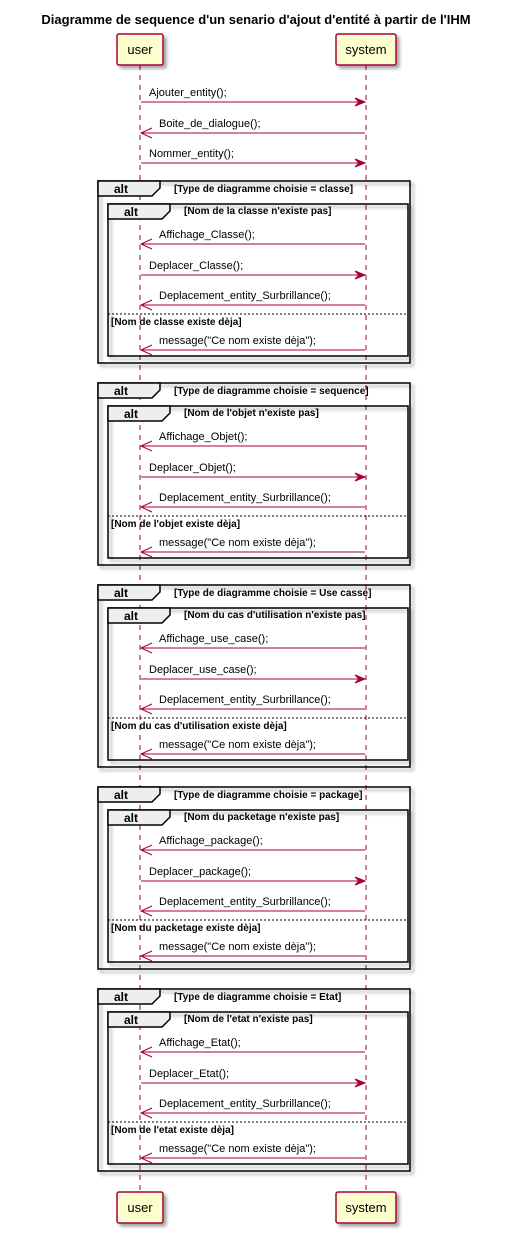 This screenshot has width=513, height=1233. What do you see at coordinates (191, 154) in the screenshot?
I see `message-label: Nommer_entity();` at bounding box center [191, 154].